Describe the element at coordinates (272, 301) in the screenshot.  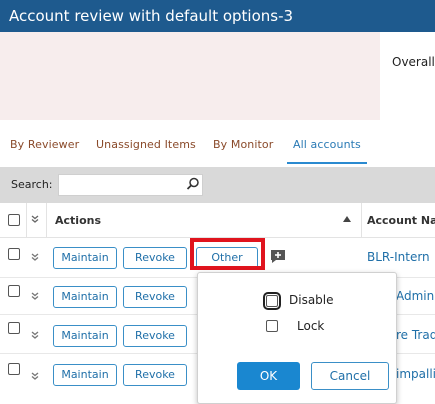
I see `disable-checkbox` at that location.